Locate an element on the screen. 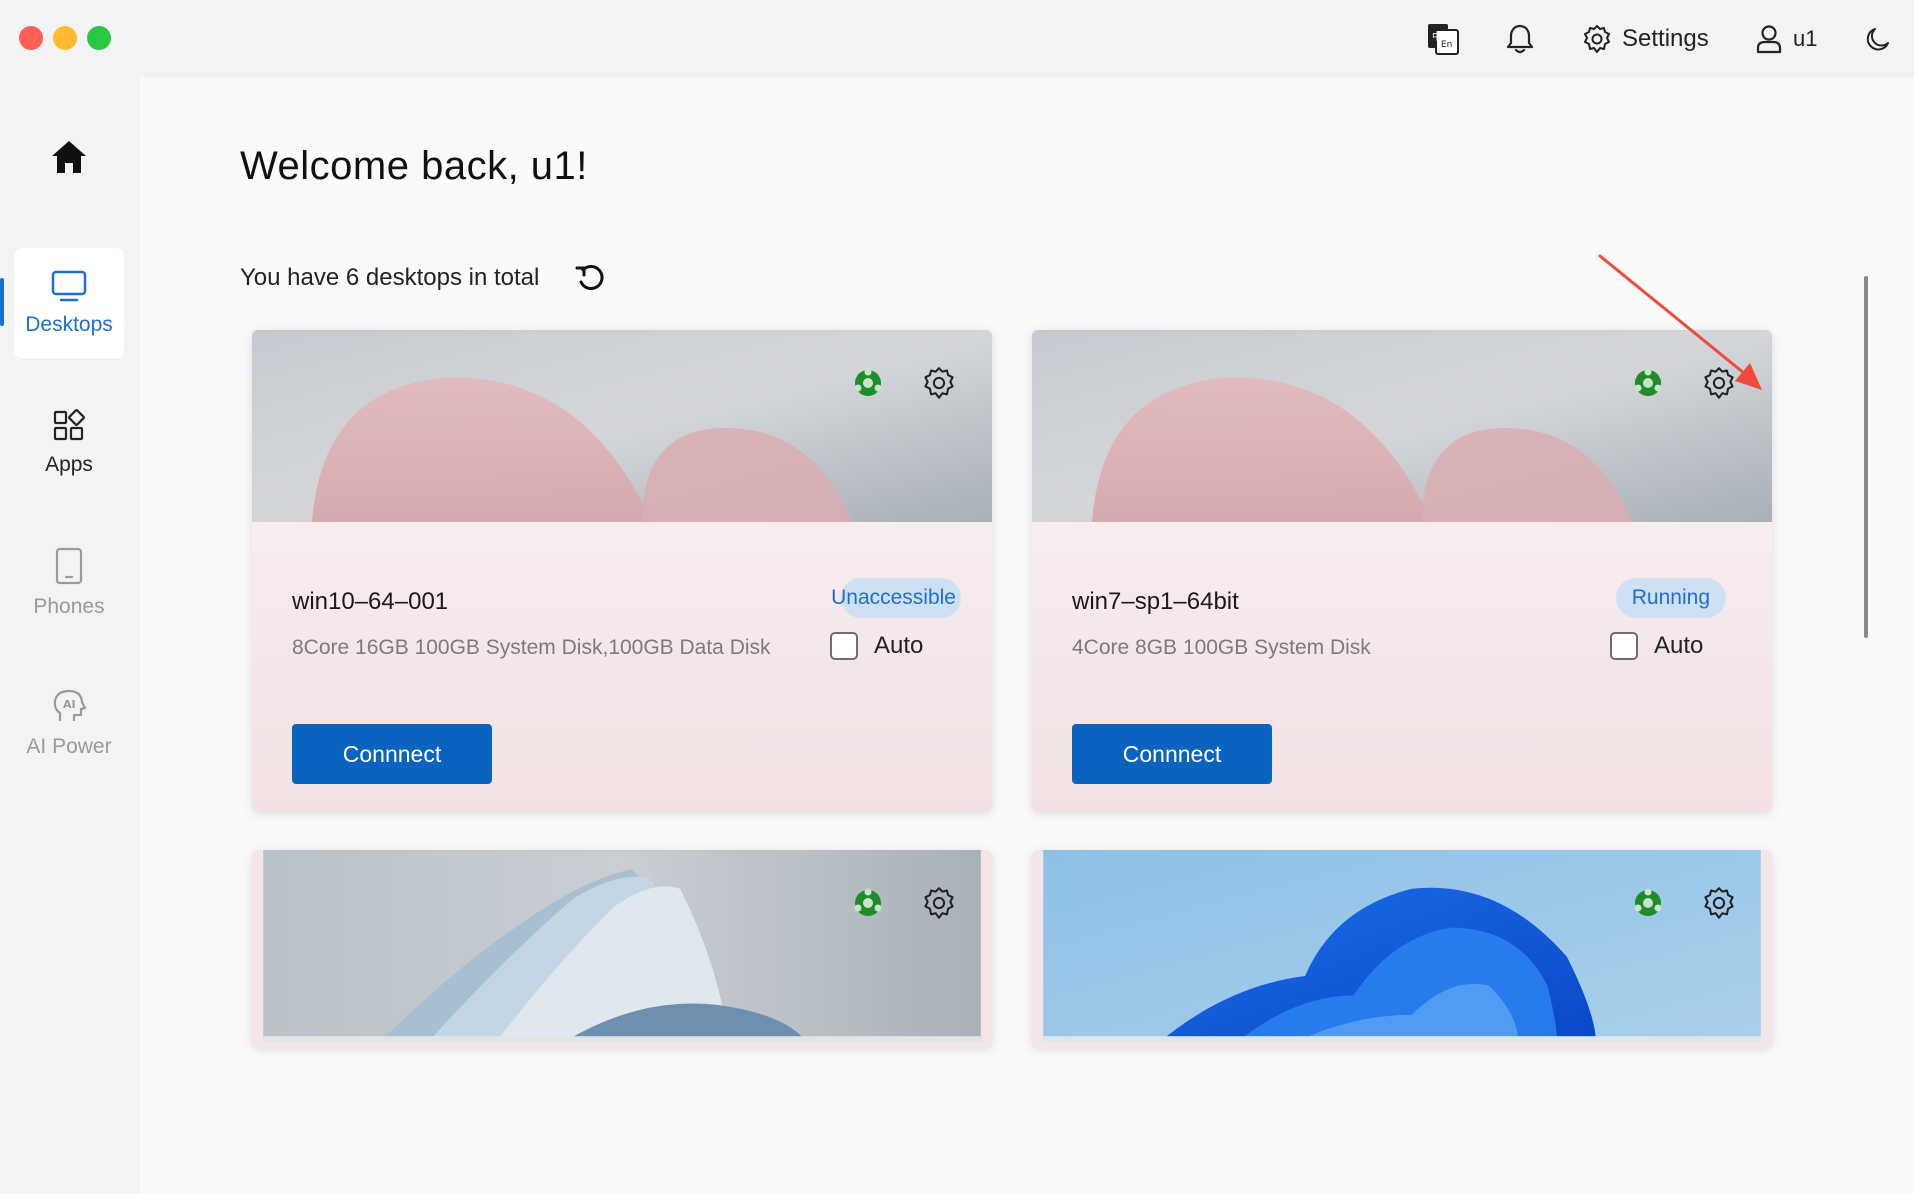 This screenshot has width=1914, height=1194. annotation-arrow is located at coordinates (1680, 322).